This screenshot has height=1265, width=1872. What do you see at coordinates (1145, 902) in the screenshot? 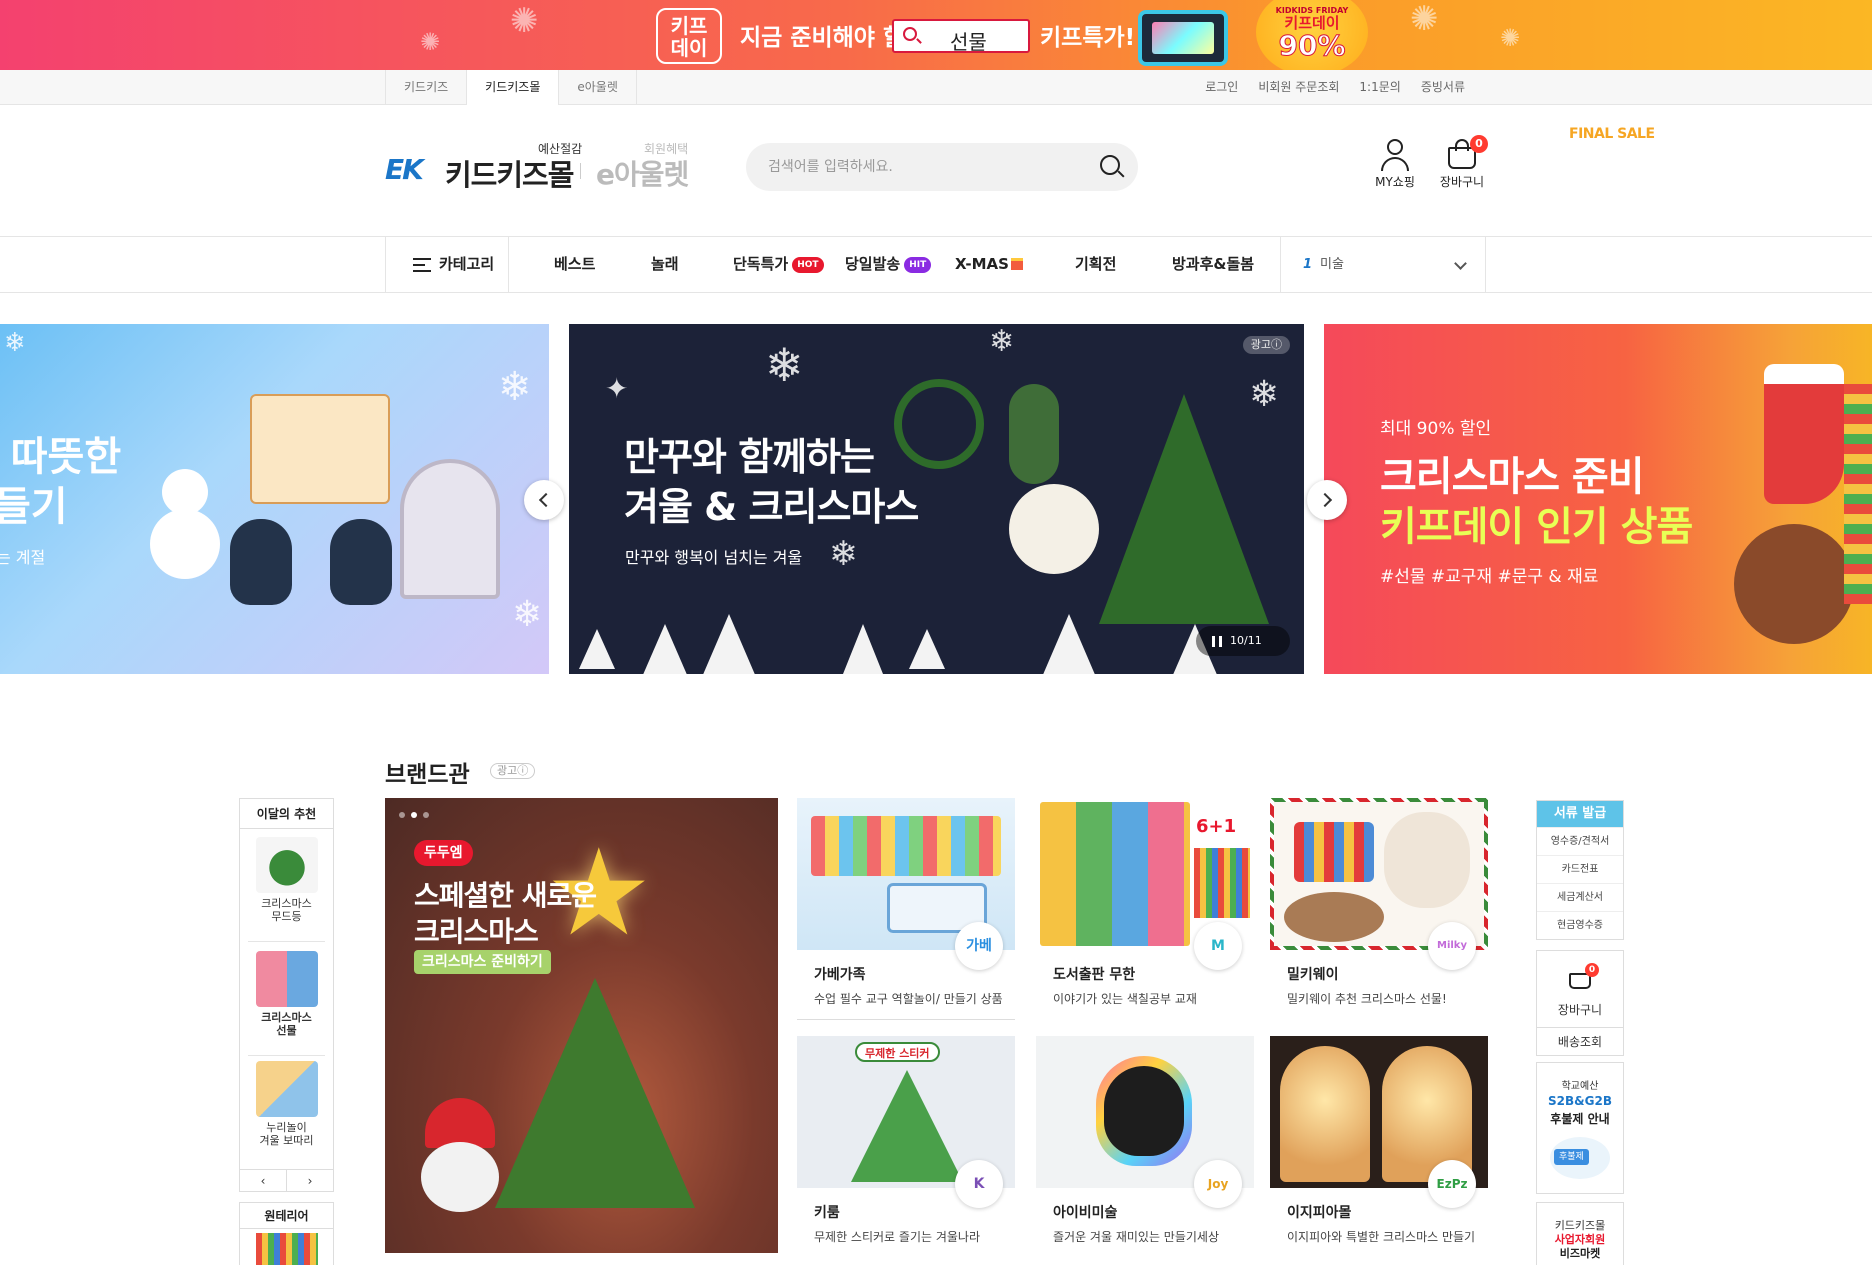
I see `brand-card: 6+1 M 도서출판 무한 이야기가 있는 색칠공부 교재` at bounding box center [1145, 902].